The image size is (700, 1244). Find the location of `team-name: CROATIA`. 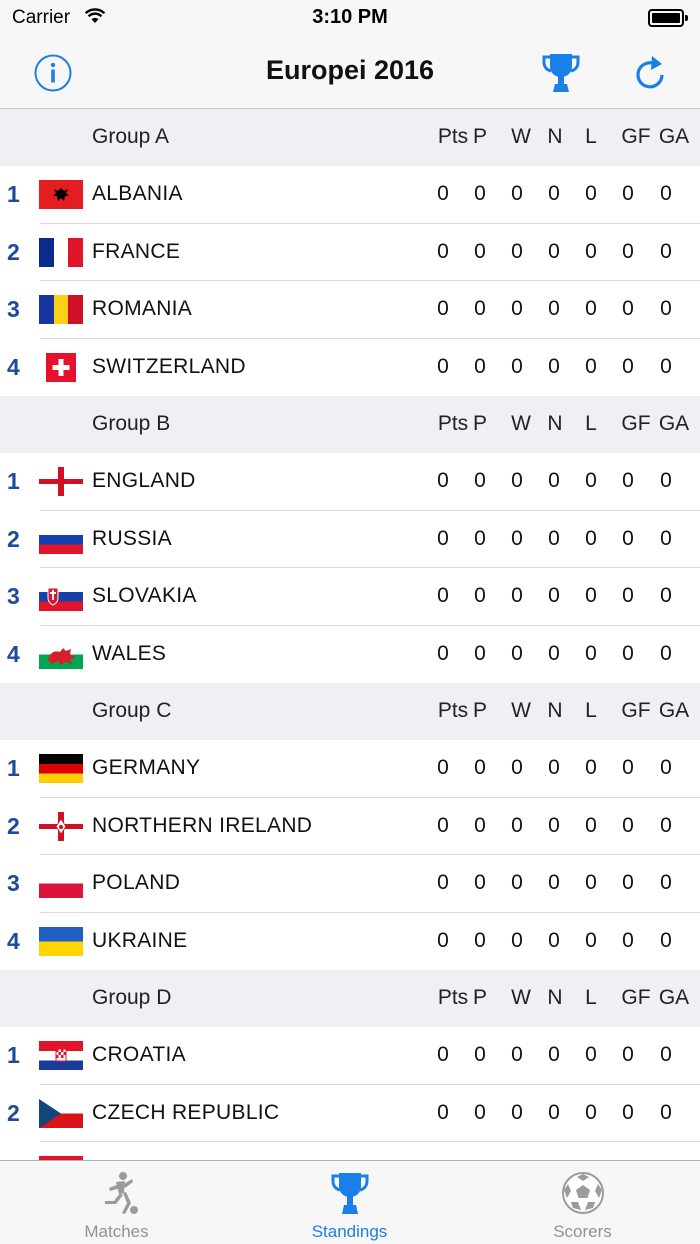

team-name: CROATIA is located at coordinates (139, 1054).